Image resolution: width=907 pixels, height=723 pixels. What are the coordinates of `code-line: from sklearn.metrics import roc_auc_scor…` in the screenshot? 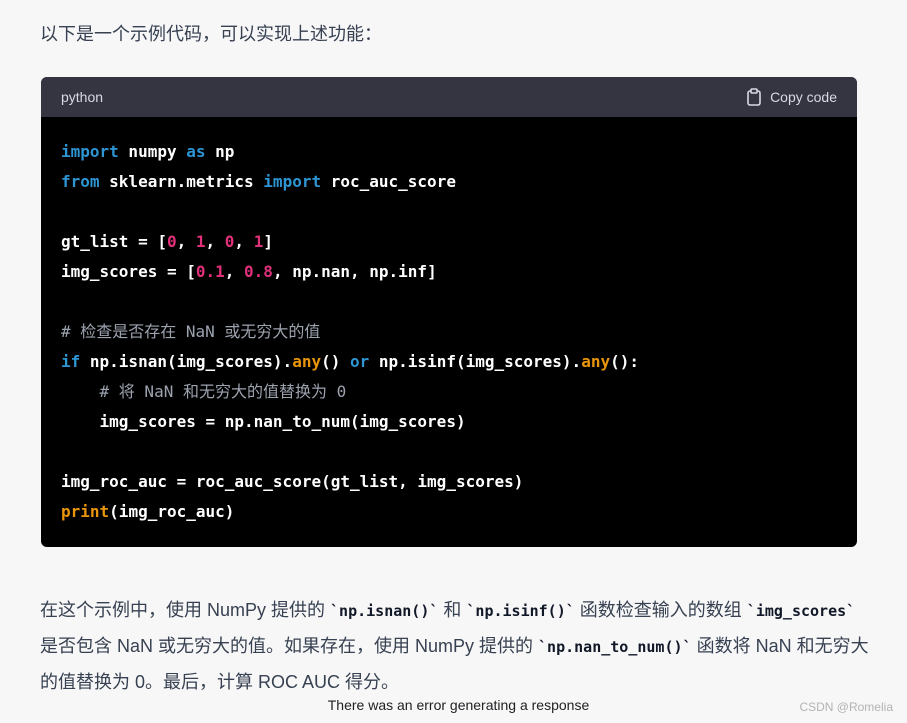 It's located at (449, 182).